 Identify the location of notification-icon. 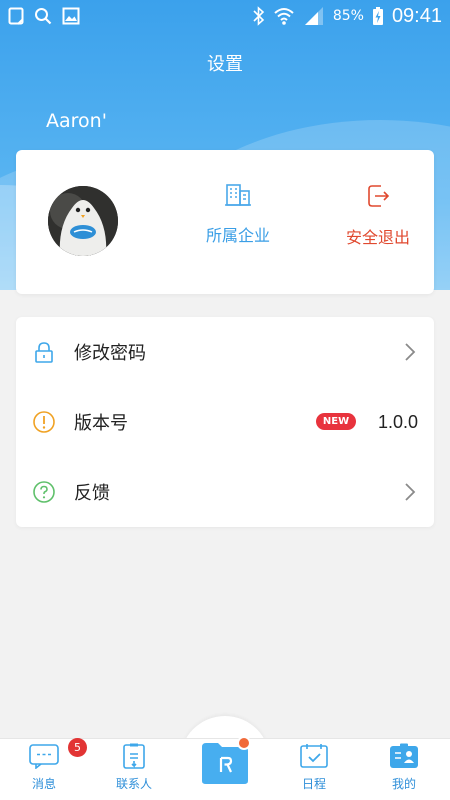
(16, 16).